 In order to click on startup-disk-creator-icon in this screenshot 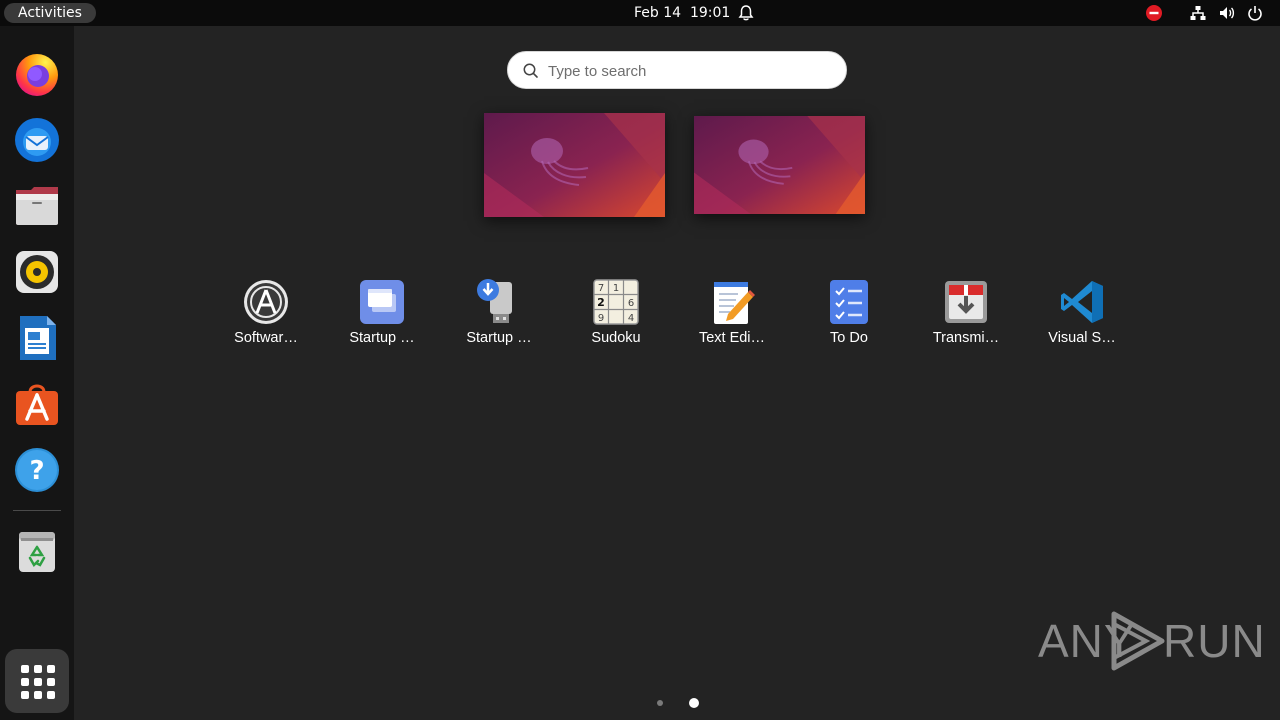, I will do `click(494, 301)`.